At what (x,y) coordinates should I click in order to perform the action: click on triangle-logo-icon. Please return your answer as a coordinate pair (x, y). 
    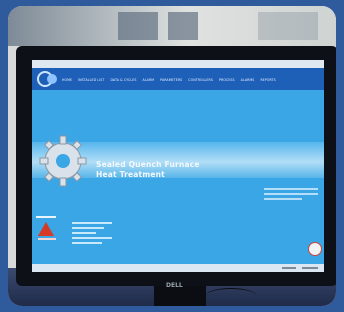
    Looking at the image, I should click on (47, 231).